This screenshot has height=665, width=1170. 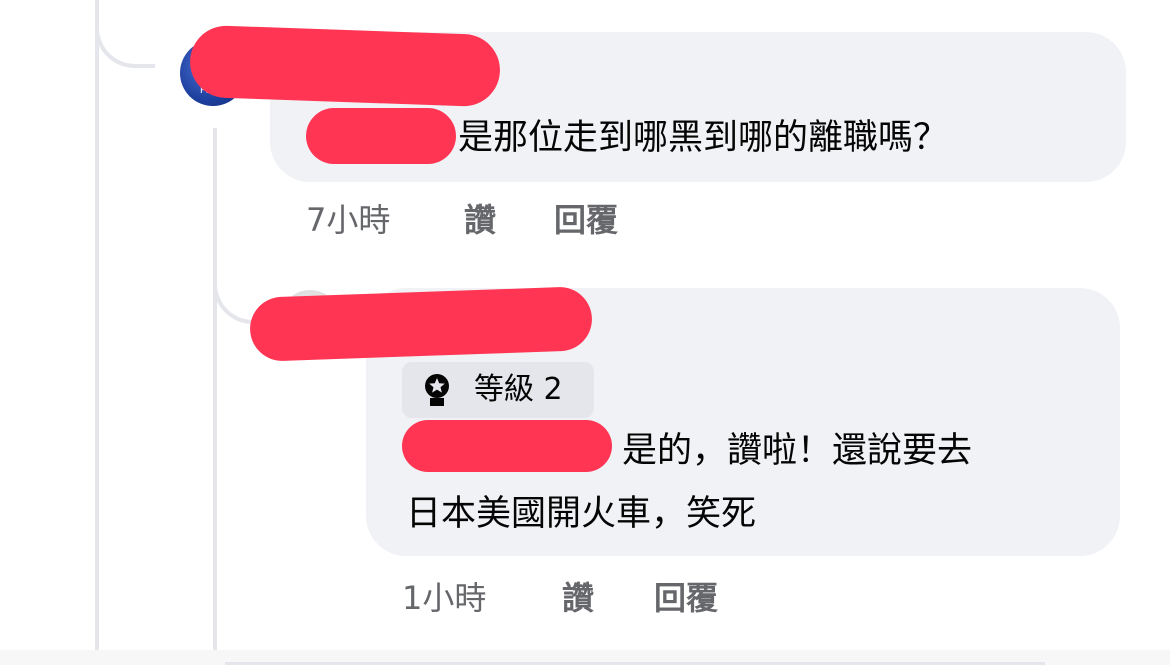 I want to click on comment-text-line: 日本美國開火車，笑死, so click(x=581, y=514).